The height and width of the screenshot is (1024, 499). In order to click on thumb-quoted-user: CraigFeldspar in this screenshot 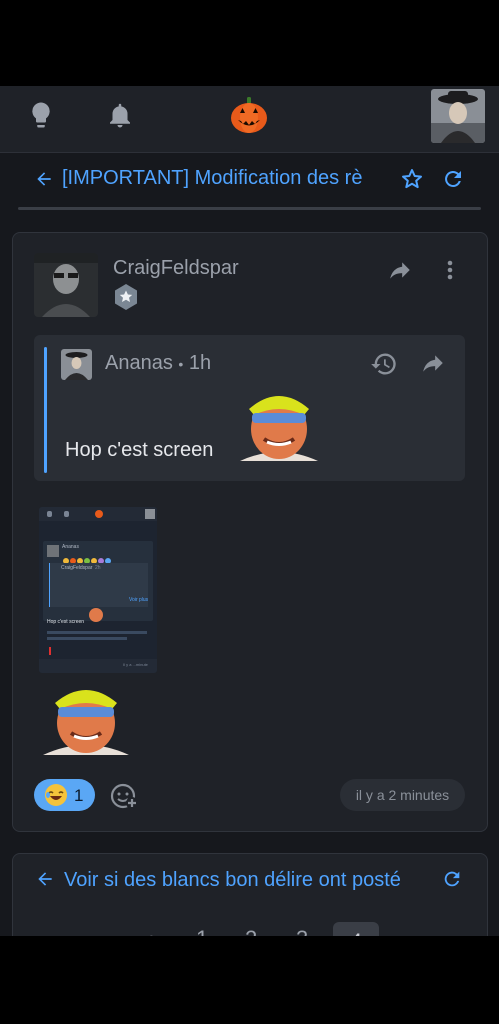, I will do `click(77, 568)`.